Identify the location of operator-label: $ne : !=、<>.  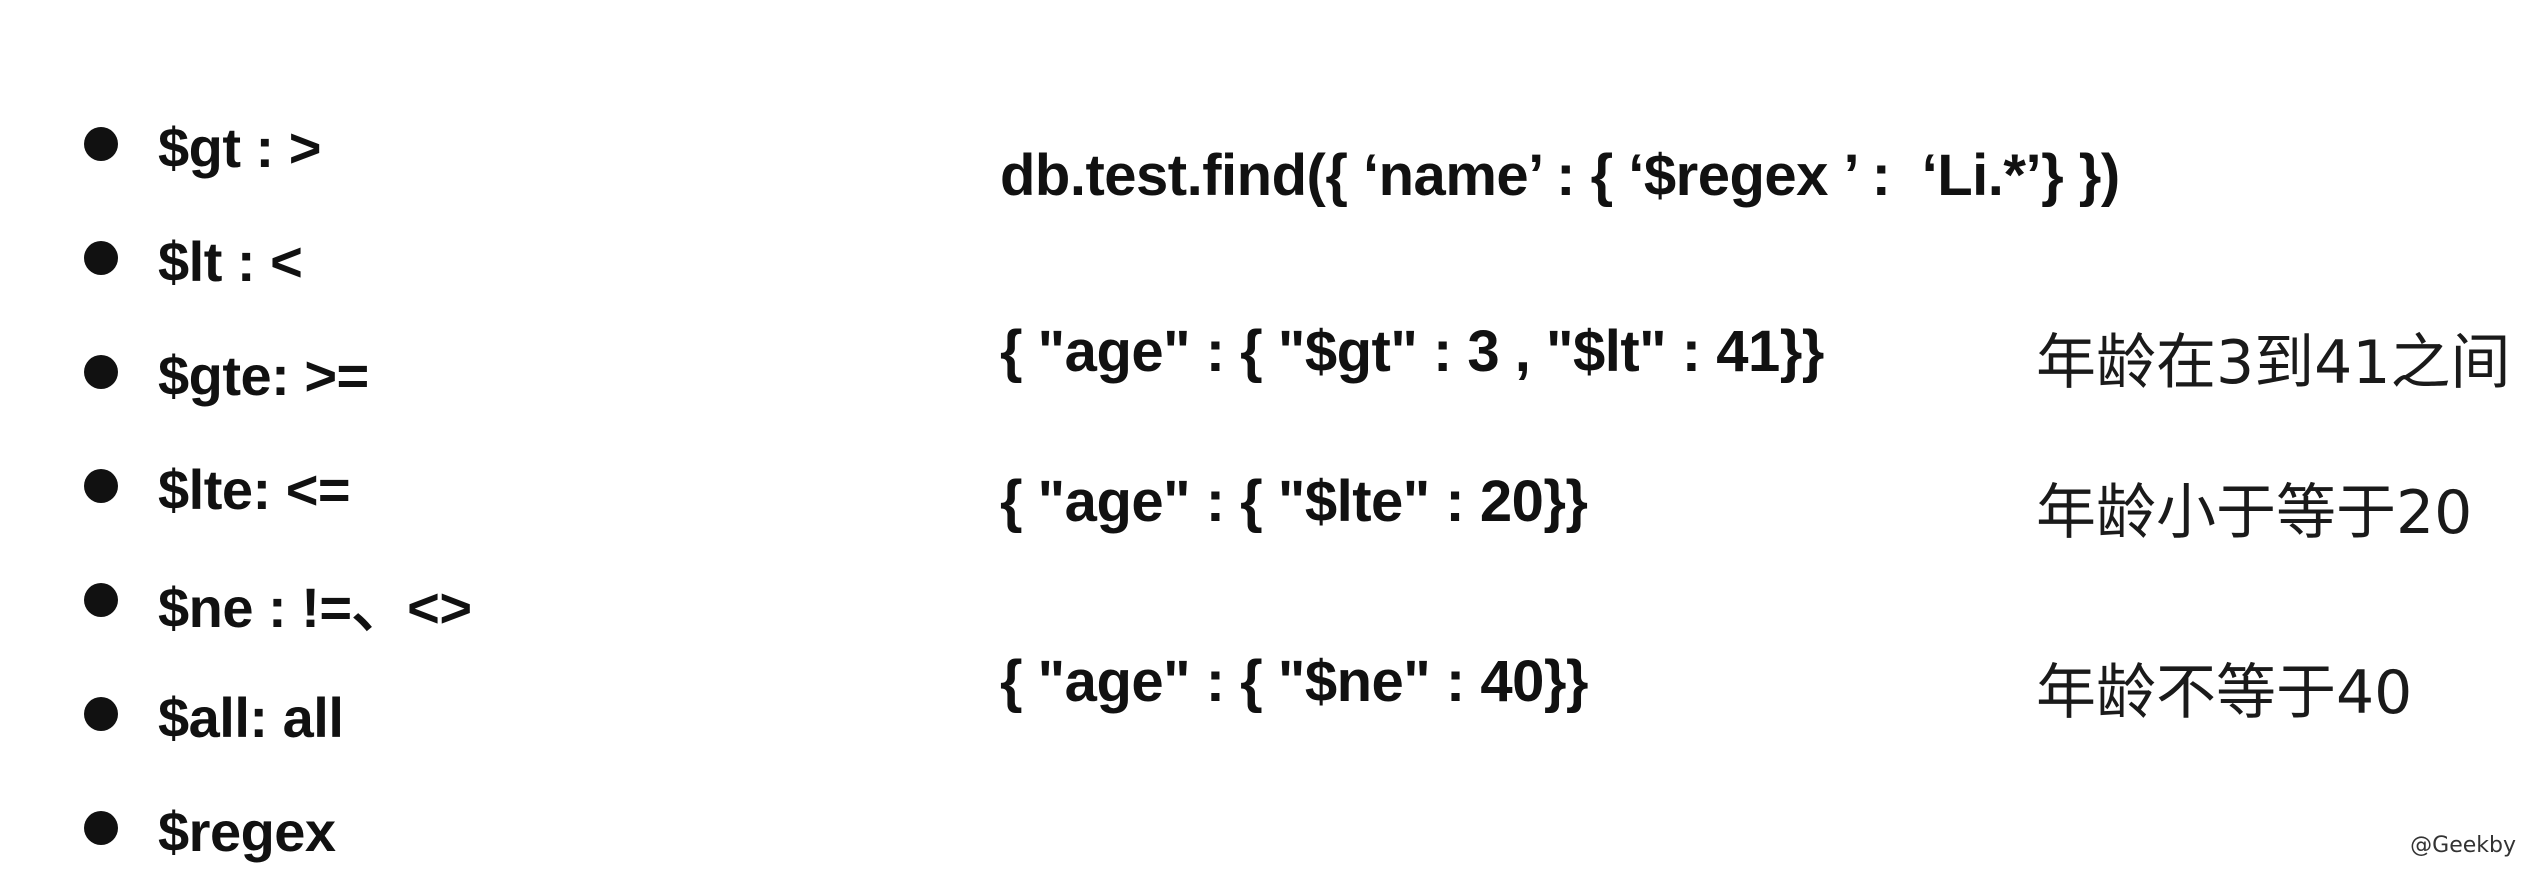
(315, 607).